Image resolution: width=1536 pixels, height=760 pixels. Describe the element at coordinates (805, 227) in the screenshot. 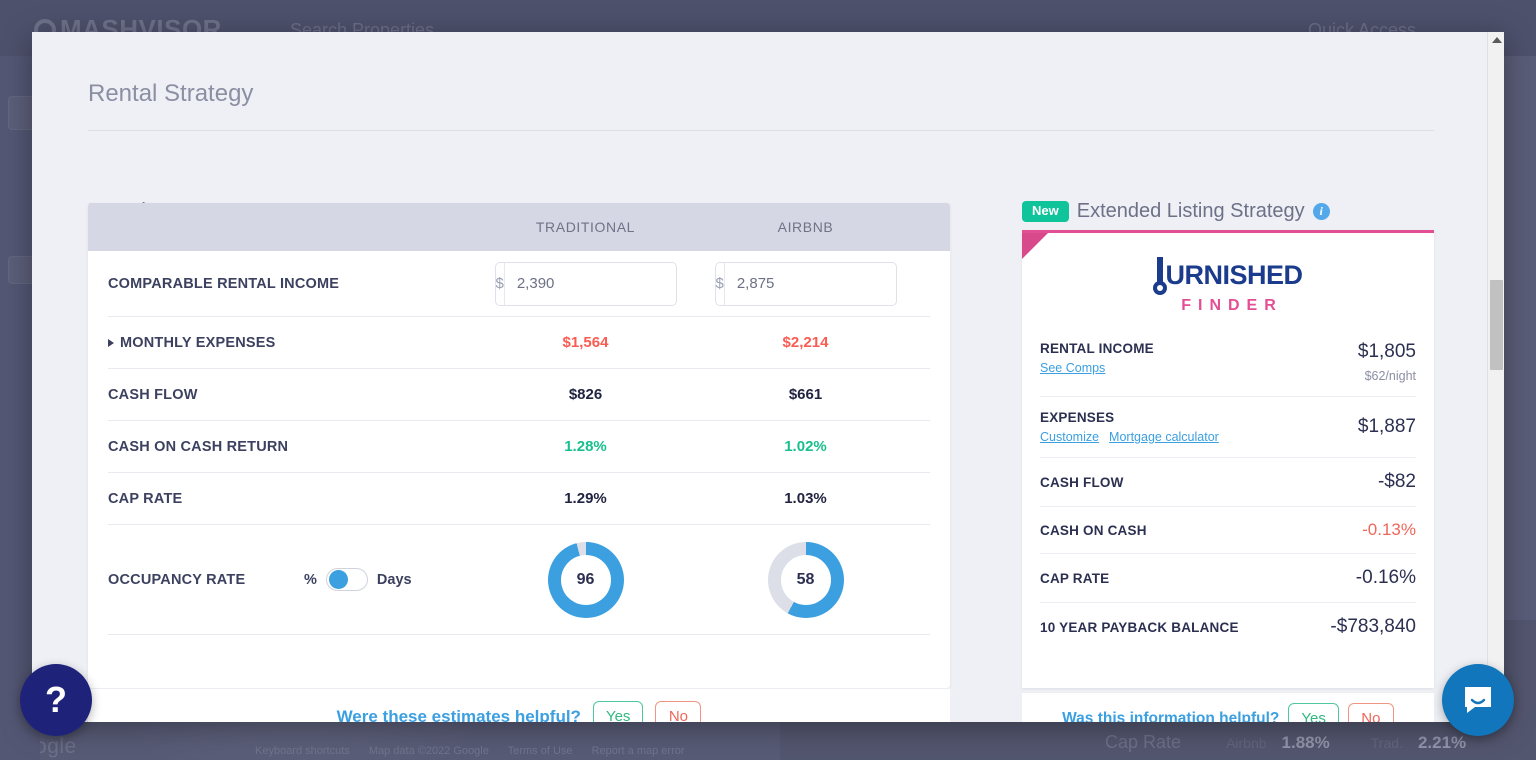

I see `table-header-airbnb: AIRBNB` at that location.